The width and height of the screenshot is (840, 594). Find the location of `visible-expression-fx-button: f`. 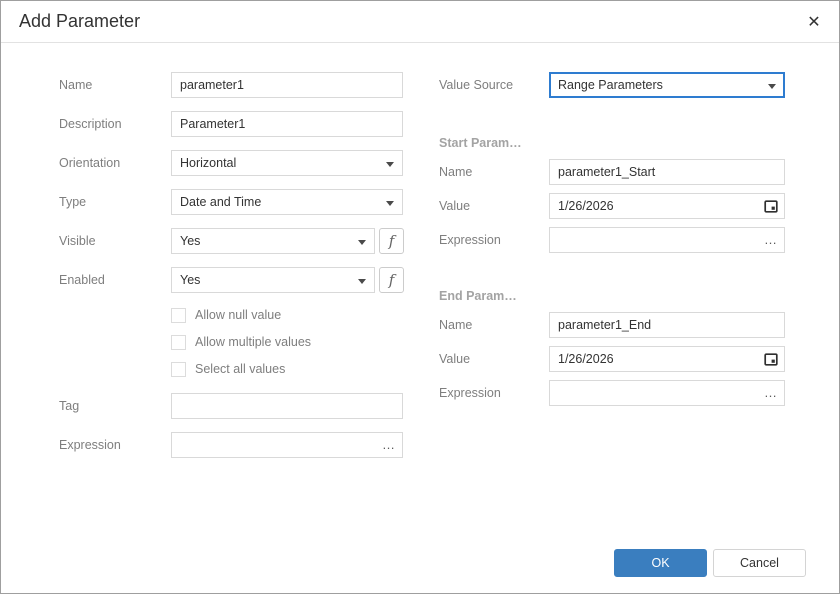

visible-expression-fx-button: f is located at coordinates (391, 241).